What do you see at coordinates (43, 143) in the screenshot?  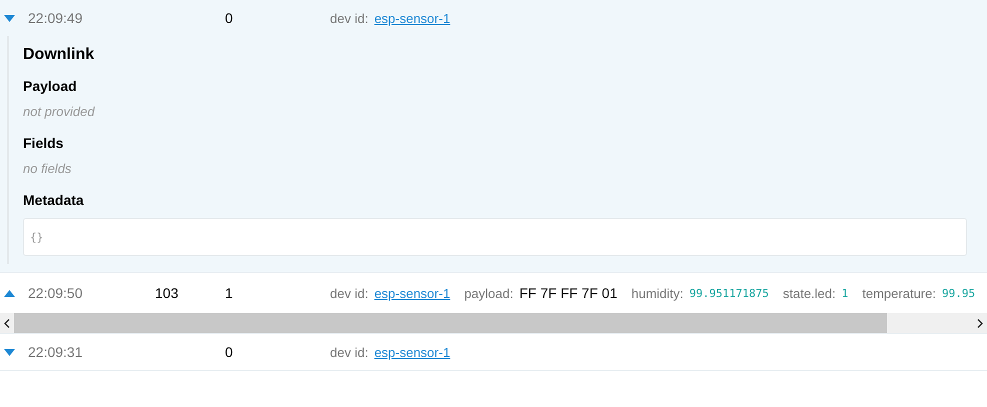 I see `section-heading: Fields` at bounding box center [43, 143].